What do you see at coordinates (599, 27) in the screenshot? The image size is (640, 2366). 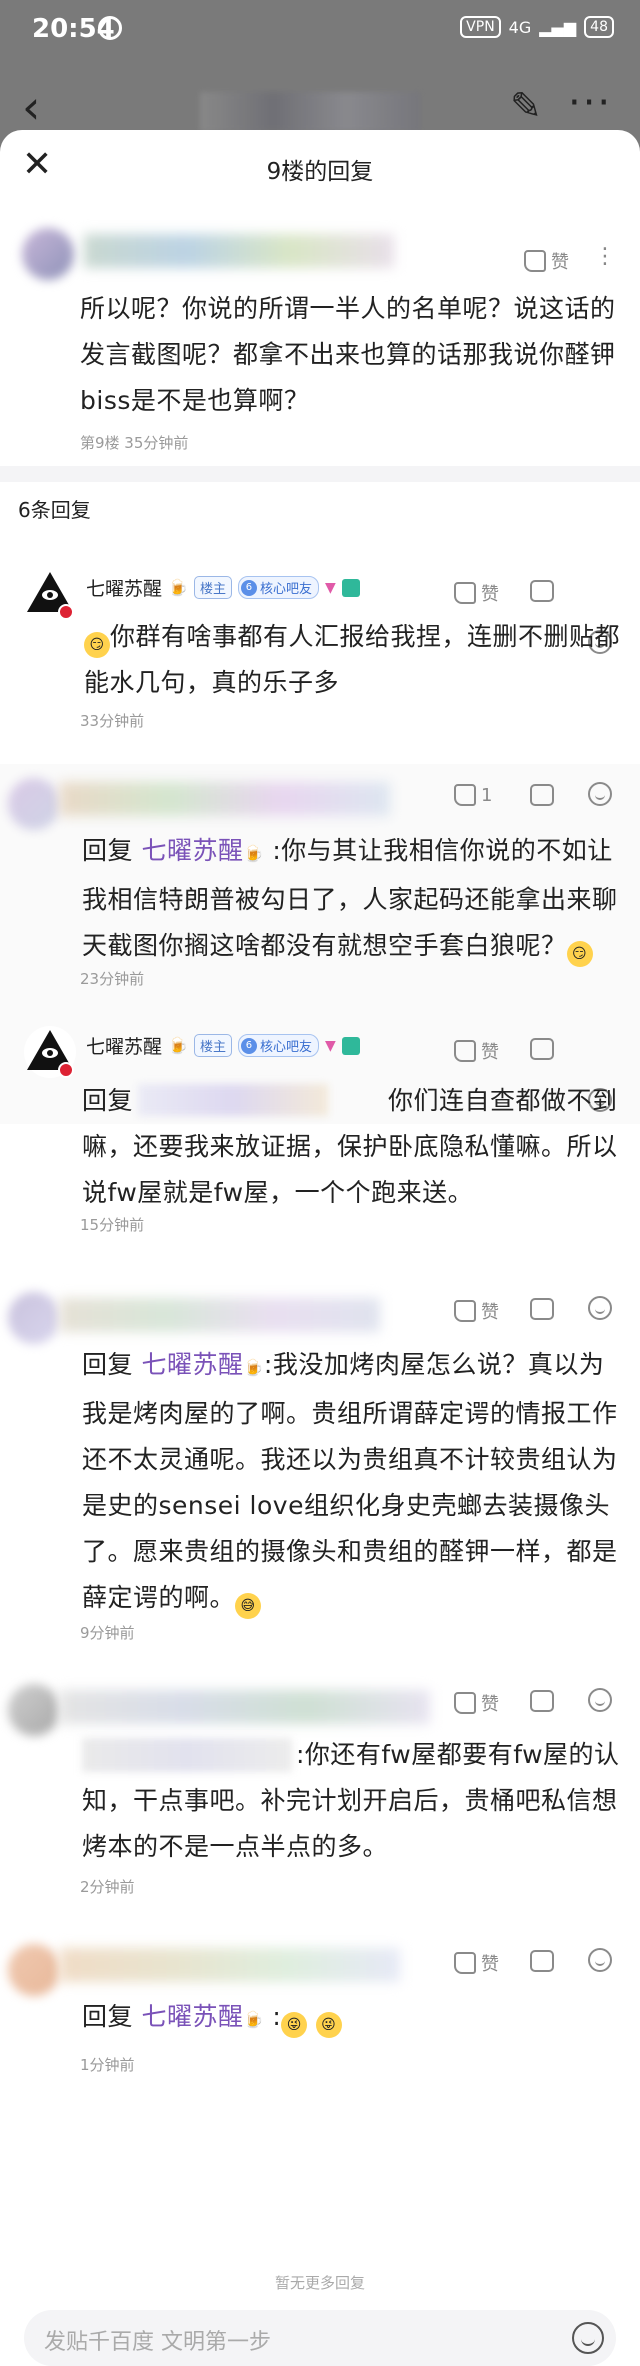 I see `battery-icon: 48` at bounding box center [599, 27].